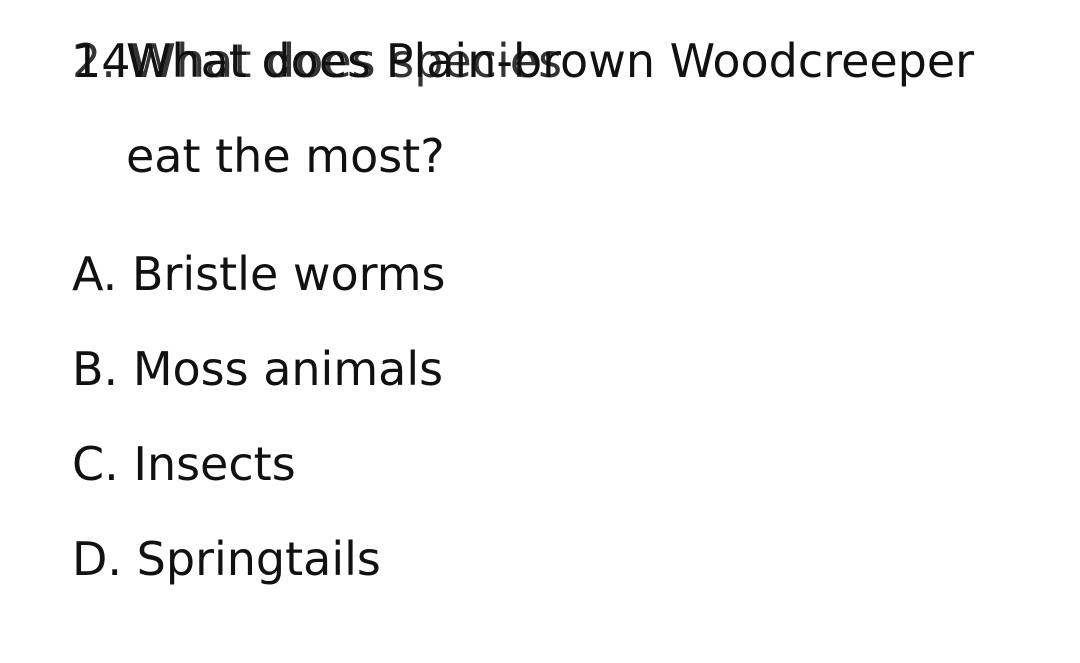 This screenshot has width=1080, height=663. Describe the element at coordinates (95, 369) in the screenshot. I see `option-b-letter: B.` at that location.